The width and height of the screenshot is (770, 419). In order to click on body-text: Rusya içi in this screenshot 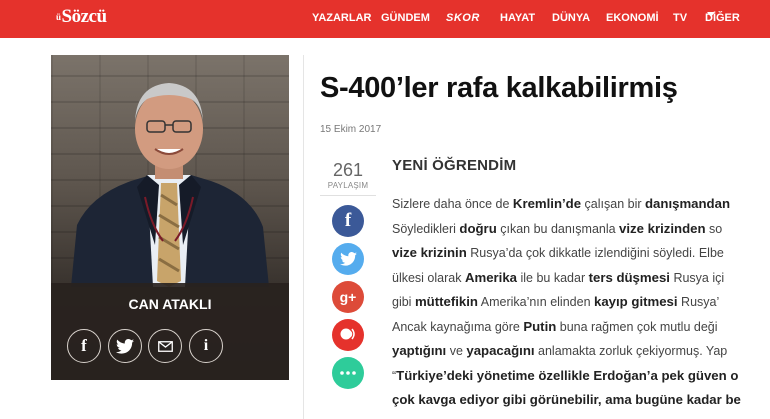, I will do `click(697, 277)`.